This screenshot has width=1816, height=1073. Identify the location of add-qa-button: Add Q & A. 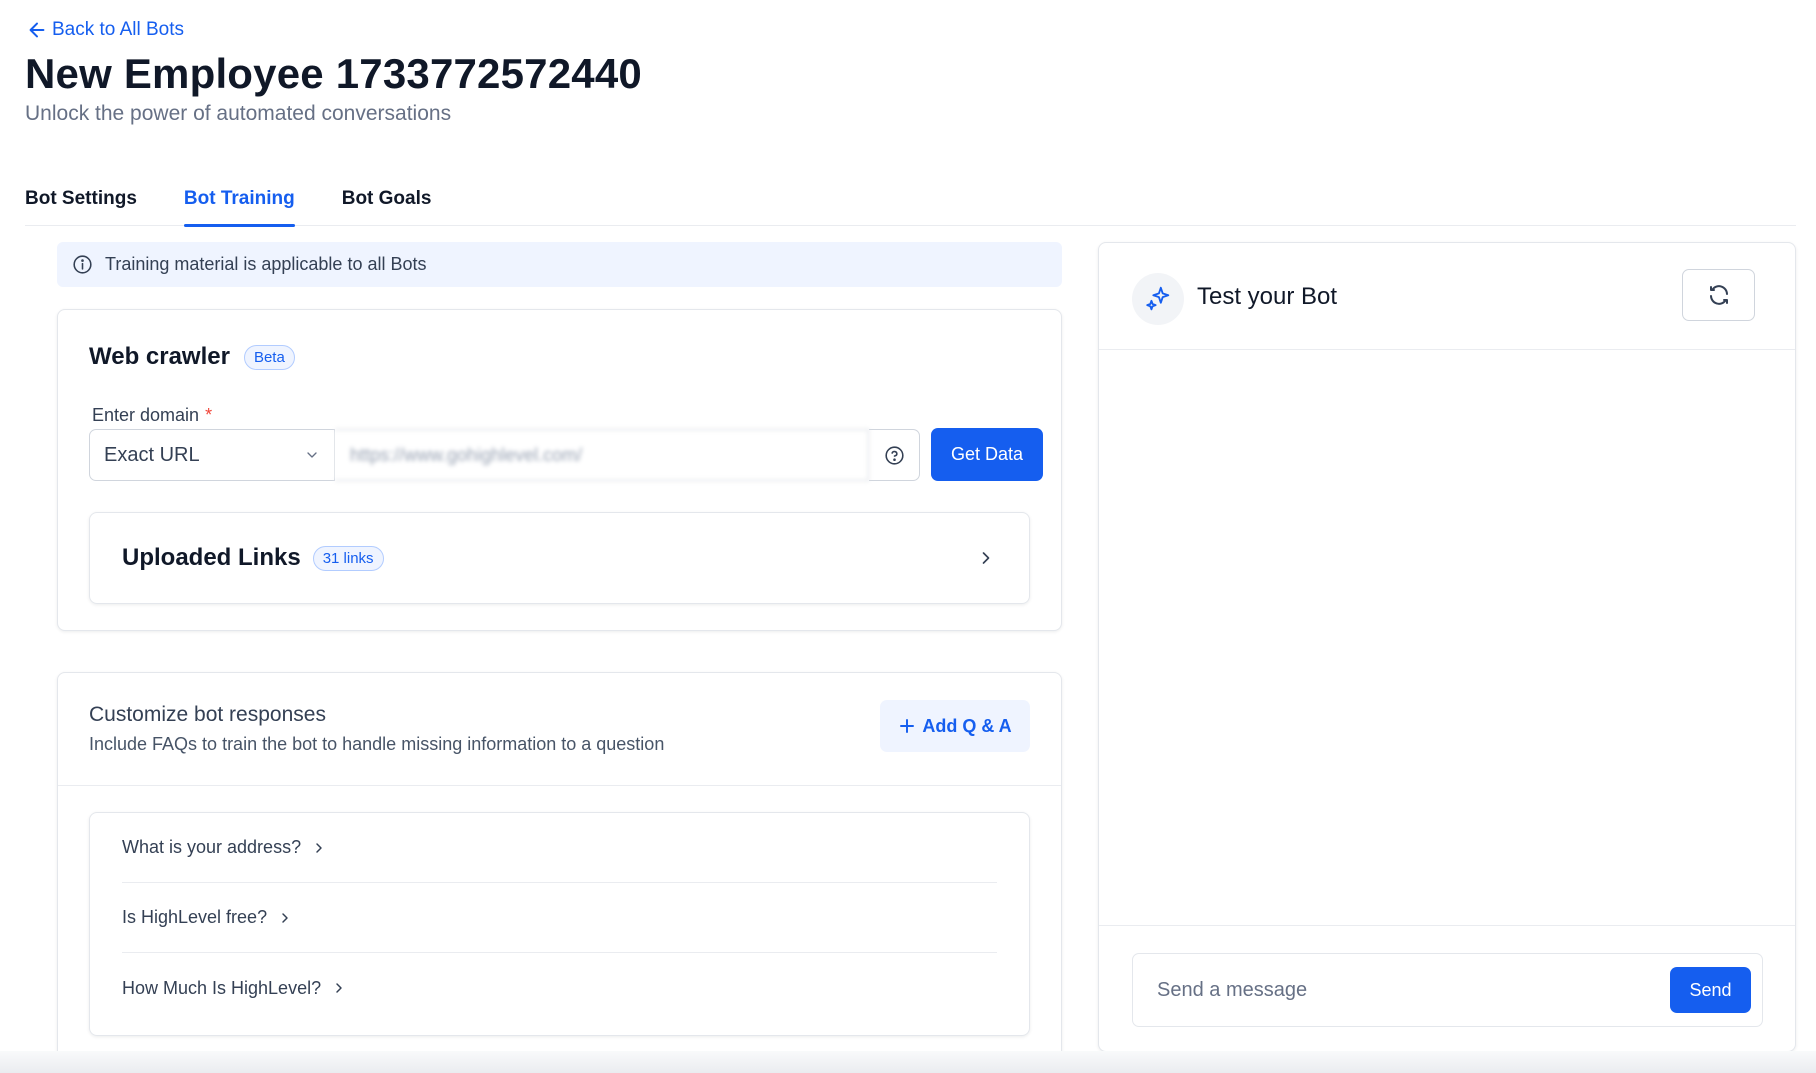
(955, 726).